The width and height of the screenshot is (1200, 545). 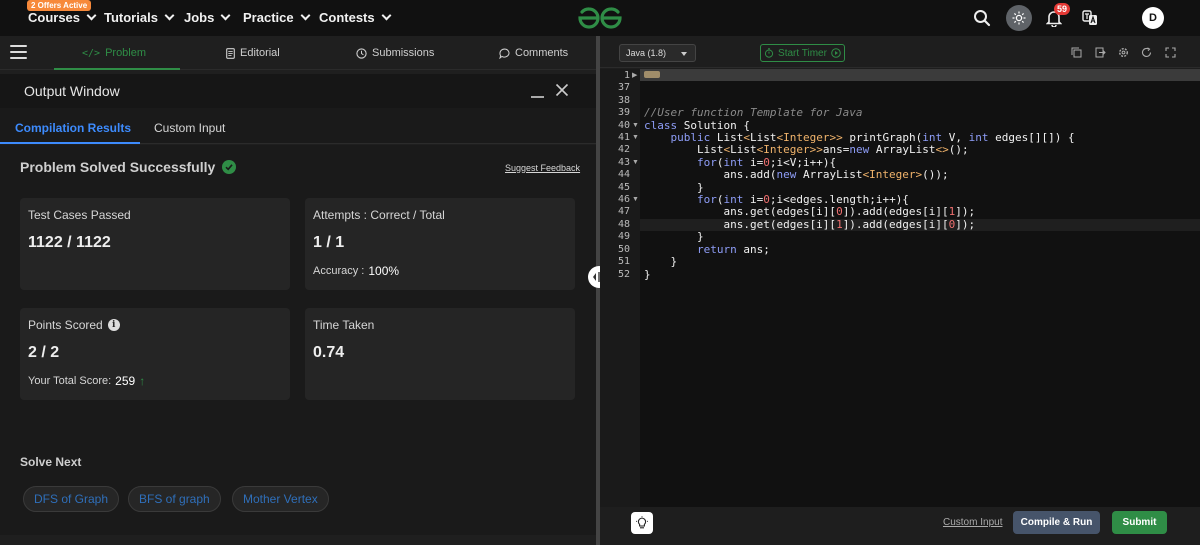 I want to click on nav-courses-label: Courses, so click(x=54, y=17).